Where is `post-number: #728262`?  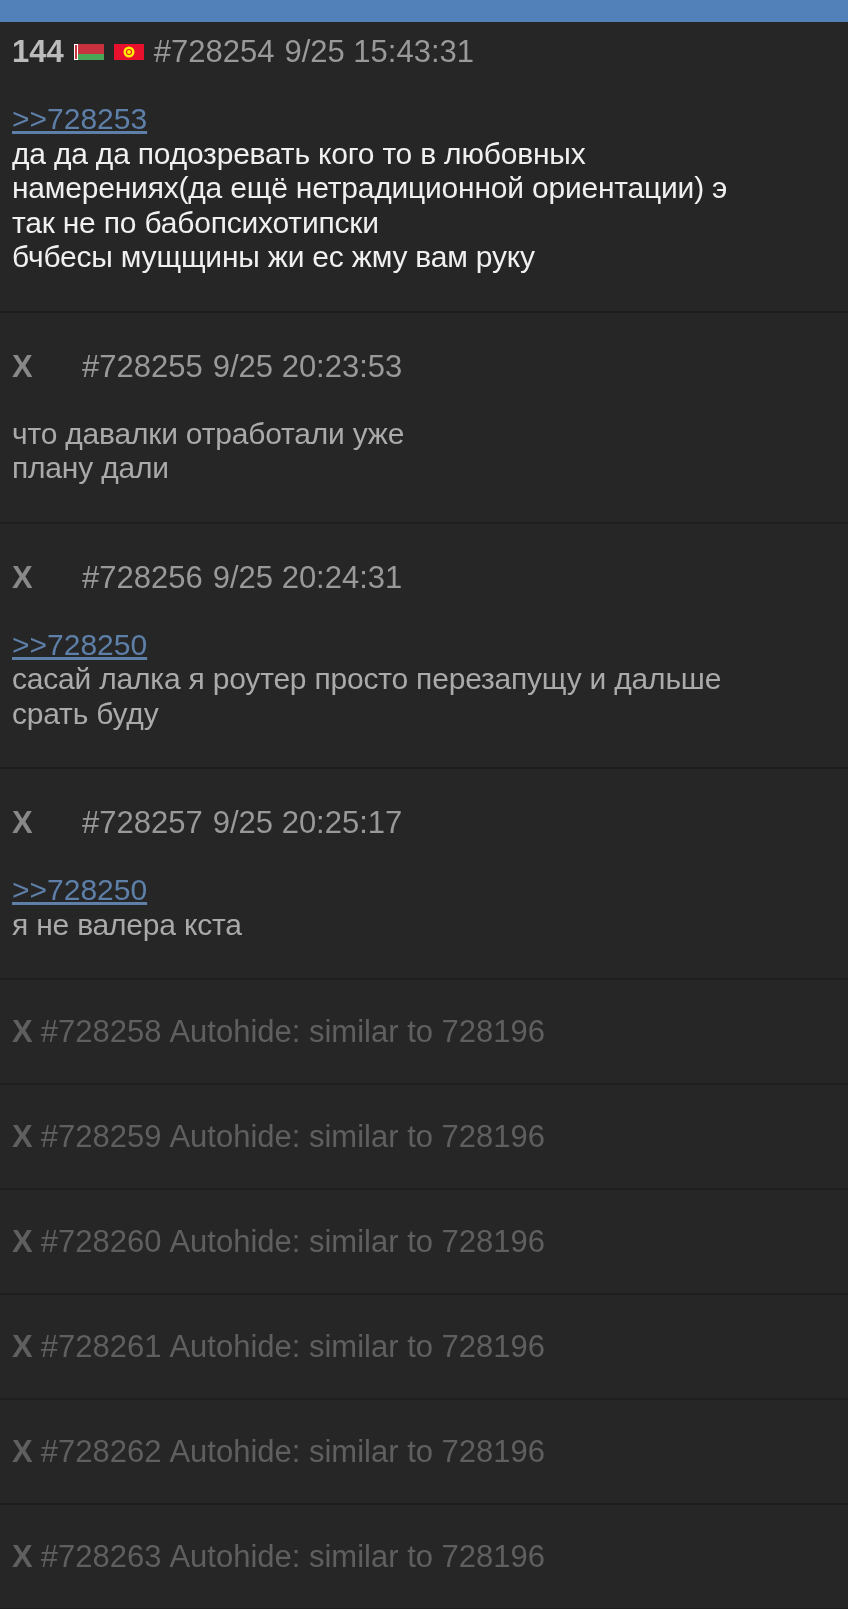 post-number: #728262 is located at coordinates (101, 1451).